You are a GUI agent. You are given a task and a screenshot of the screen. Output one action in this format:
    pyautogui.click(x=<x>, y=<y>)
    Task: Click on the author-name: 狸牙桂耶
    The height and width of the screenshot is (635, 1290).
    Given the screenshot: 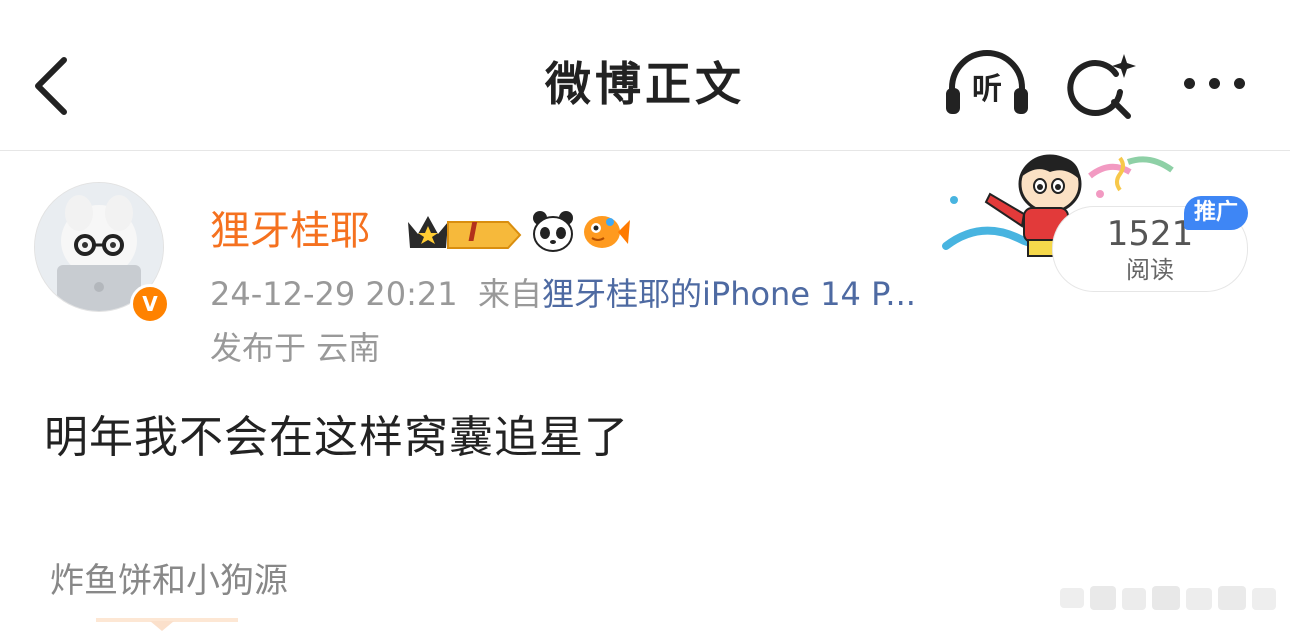 What is the action you would take?
    pyautogui.click(x=290, y=231)
    